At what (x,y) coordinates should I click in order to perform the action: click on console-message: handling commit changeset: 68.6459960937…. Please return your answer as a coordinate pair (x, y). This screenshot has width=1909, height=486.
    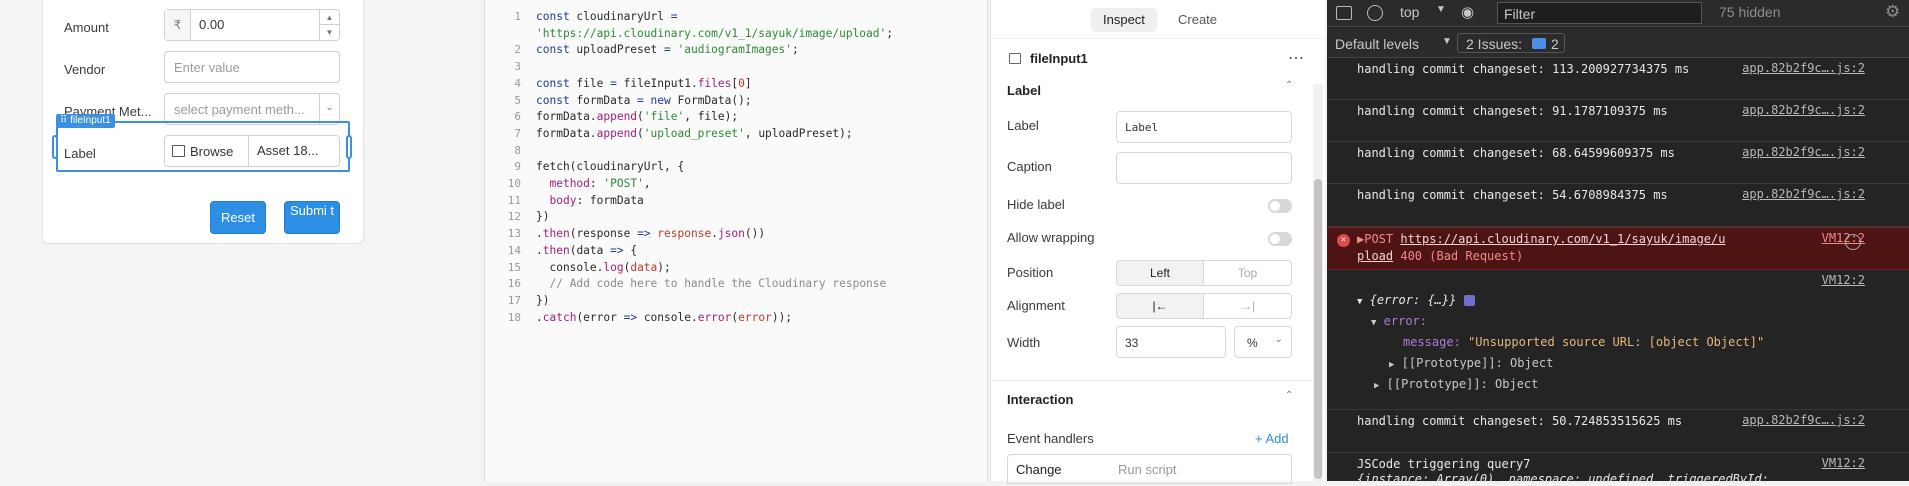
    Looking at the image, I should click on (1618, 163).